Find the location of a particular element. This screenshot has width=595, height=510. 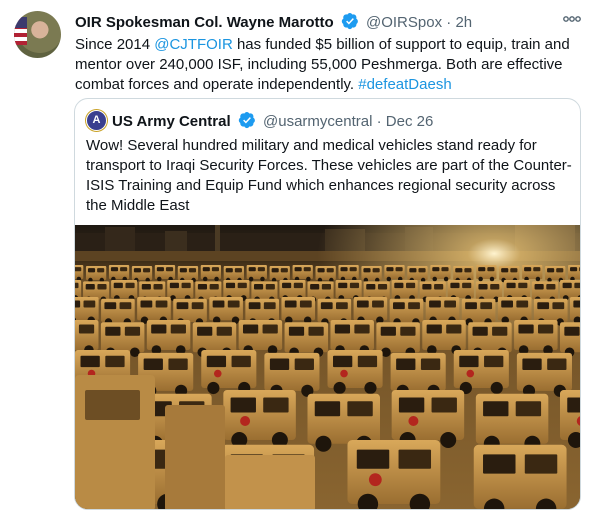

more-options-icon is located at coordinates (572, 19).